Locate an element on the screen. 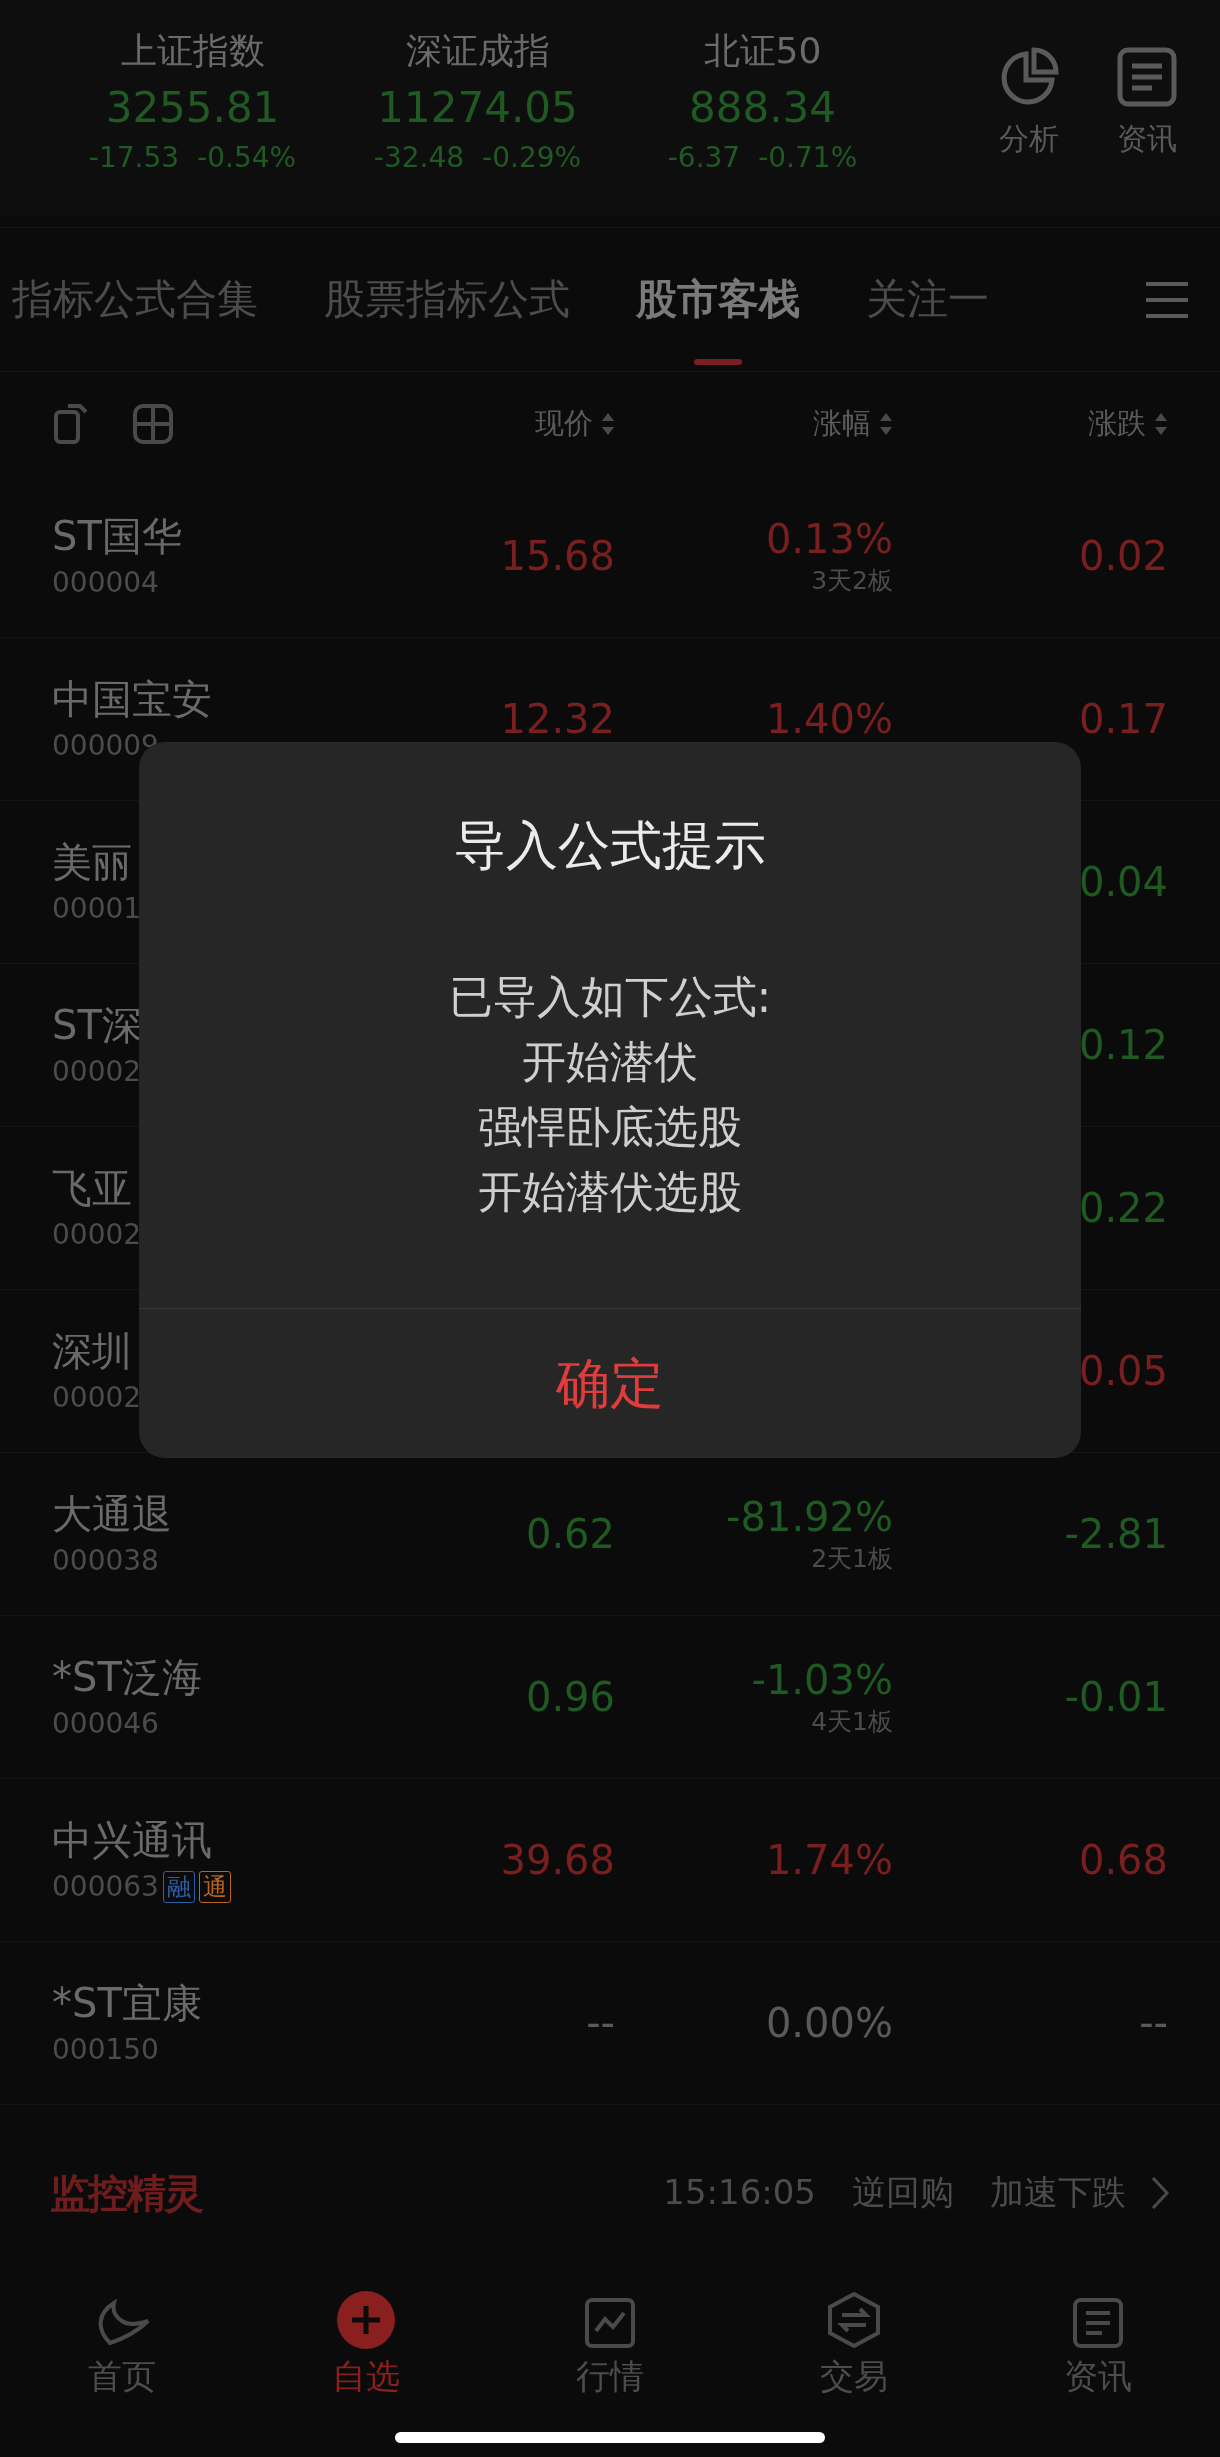  dialog-message-line: 开始潜伏 is located at coordinates (610, 1062).